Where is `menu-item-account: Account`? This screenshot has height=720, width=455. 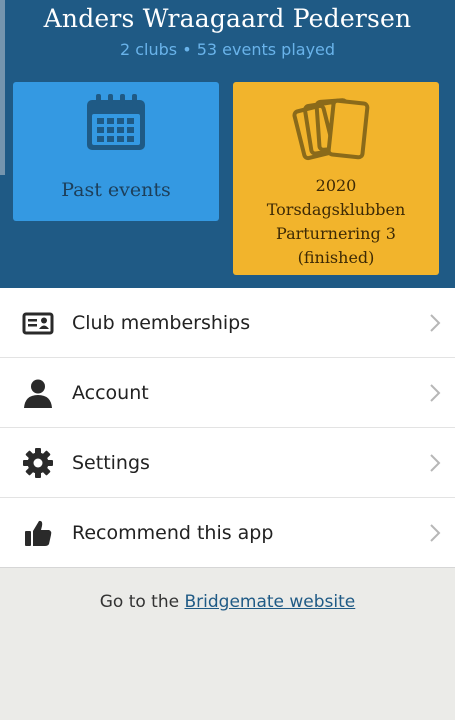
menu-item-account: Account is located at coordinates (227, 393).